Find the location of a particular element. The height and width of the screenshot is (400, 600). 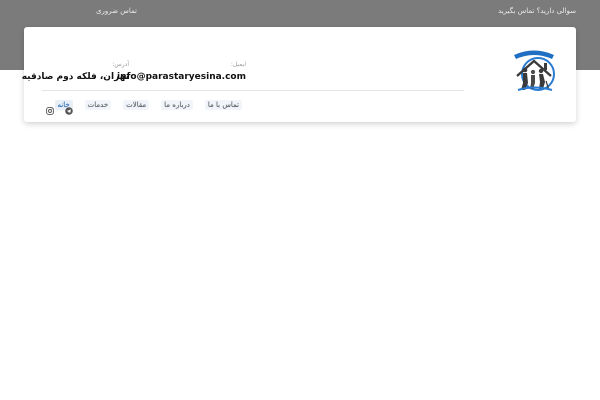

email-value: info@parastaryesina.com is located at coordinates (181, 77).